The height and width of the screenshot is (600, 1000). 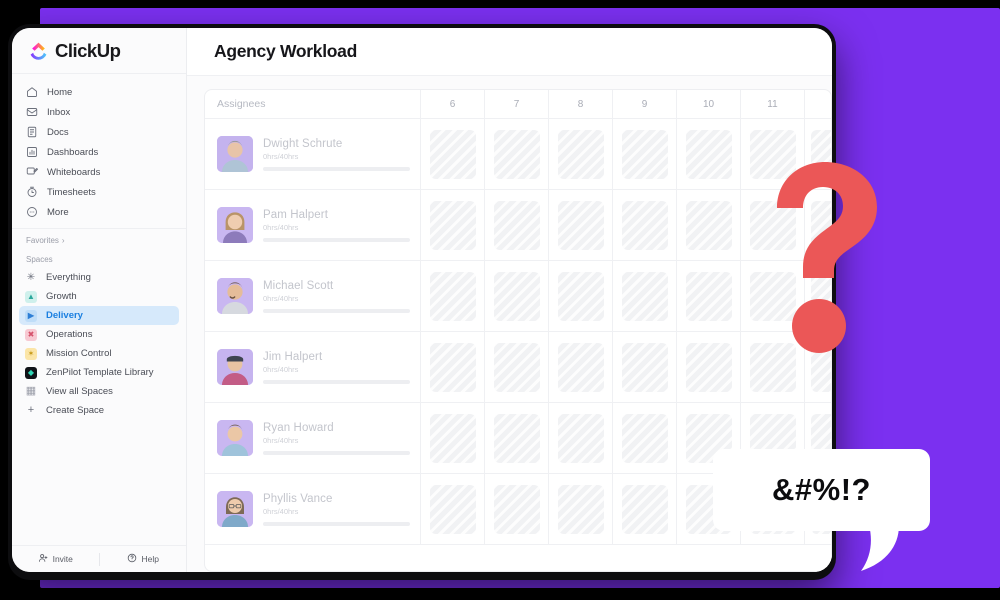 What do you see at coordinates (99, 296) in the screenshot?
I see `sidebar-item-growth: ▲ Growth` at bounding box center [99, 296].